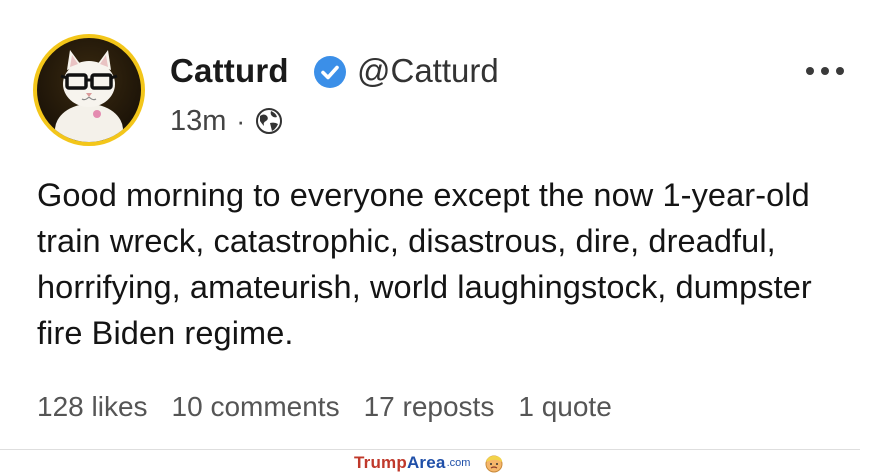 The image size is (884, 476). I want to click on watermark-part-trump: Trump, so click(380, 462).